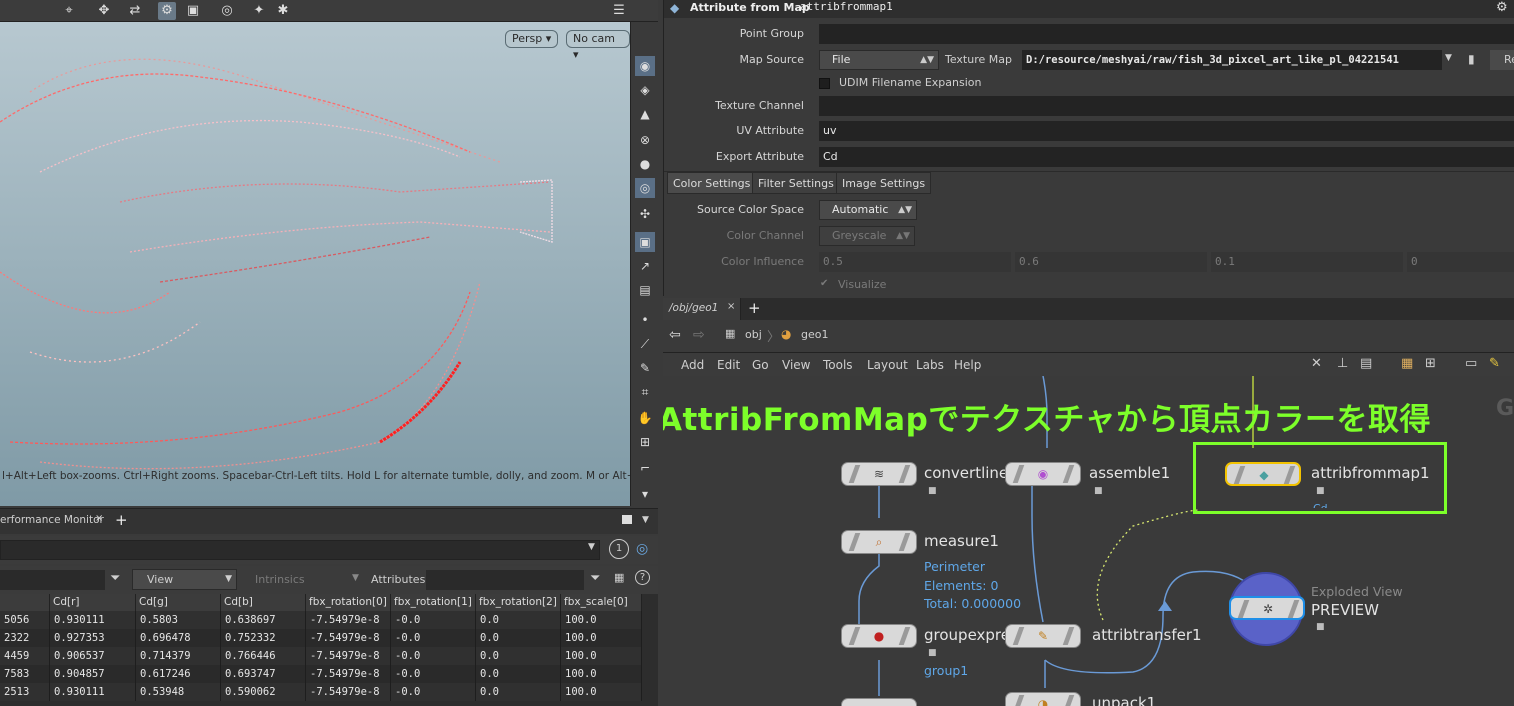  Describe the element at coordinates (1043, 474) in the screenshot. I see `node-assemble1: ◉` at that location.